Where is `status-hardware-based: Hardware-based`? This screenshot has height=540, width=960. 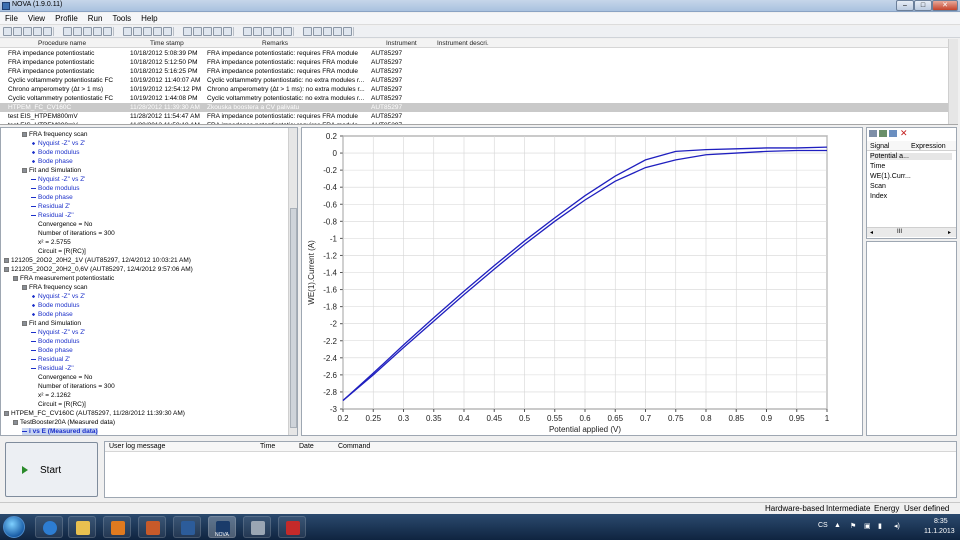 status-hardware-based: Hardware-based is located at coordinates (794, 508).